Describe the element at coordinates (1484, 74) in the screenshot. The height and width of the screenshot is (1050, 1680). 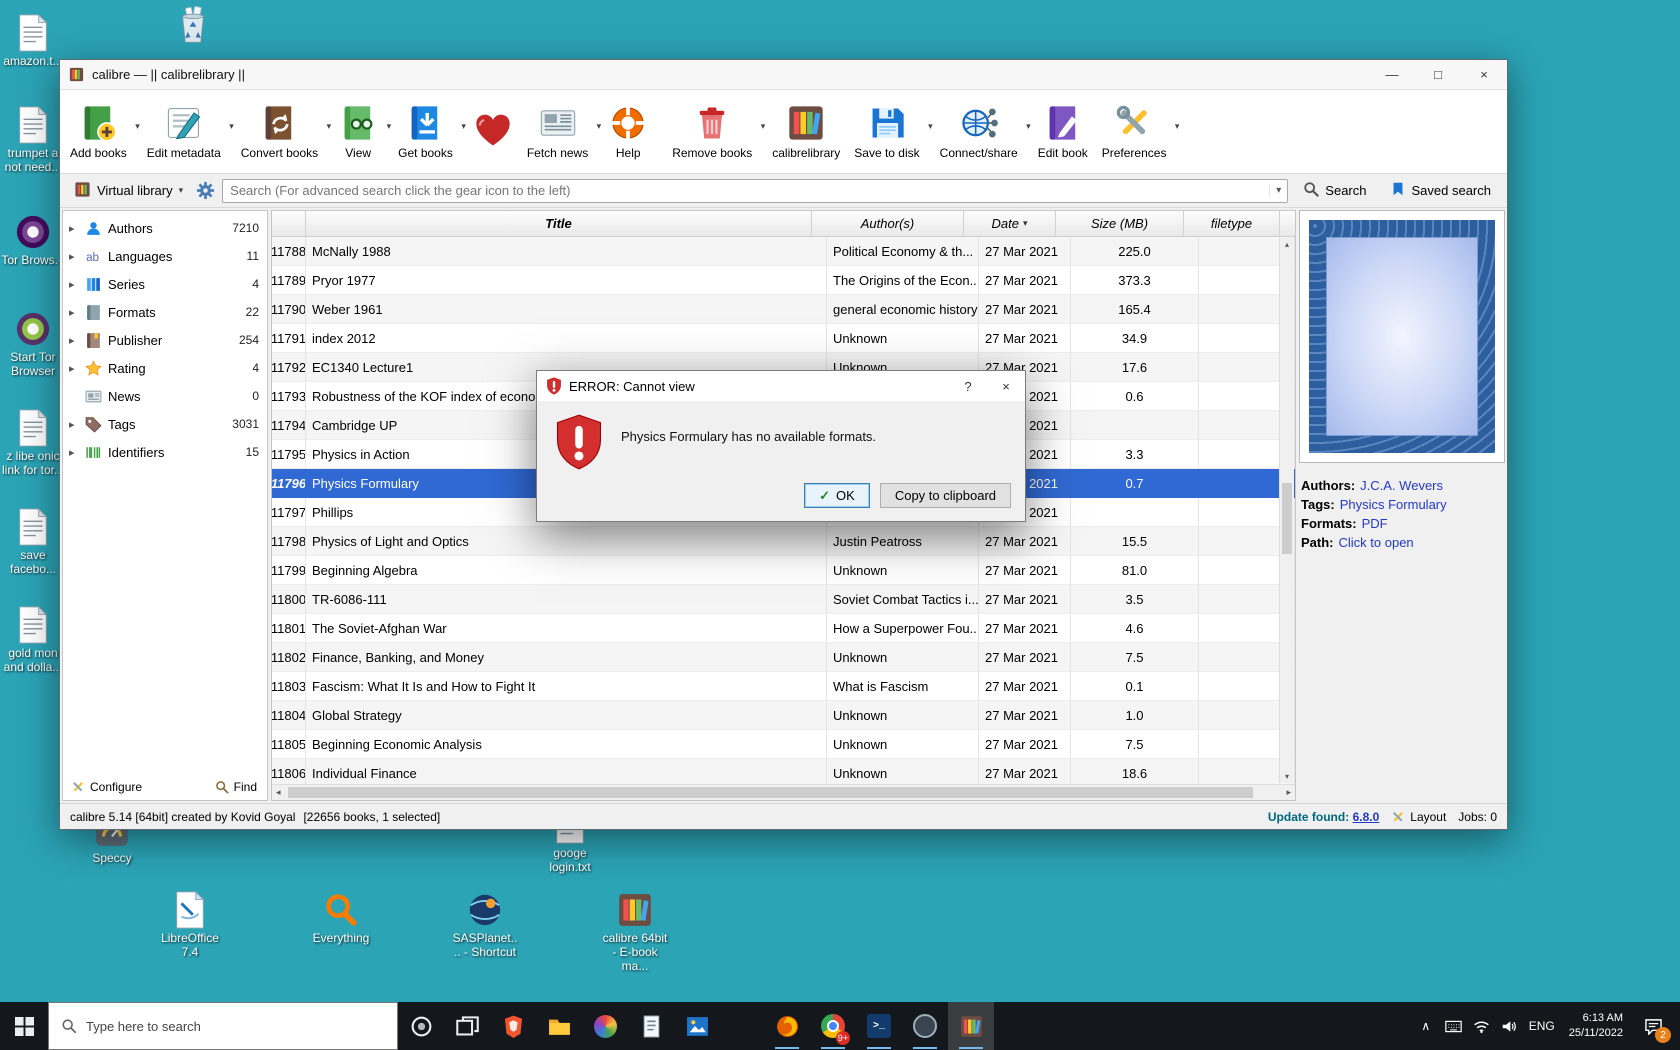
I see `close-button: ×` at that location.